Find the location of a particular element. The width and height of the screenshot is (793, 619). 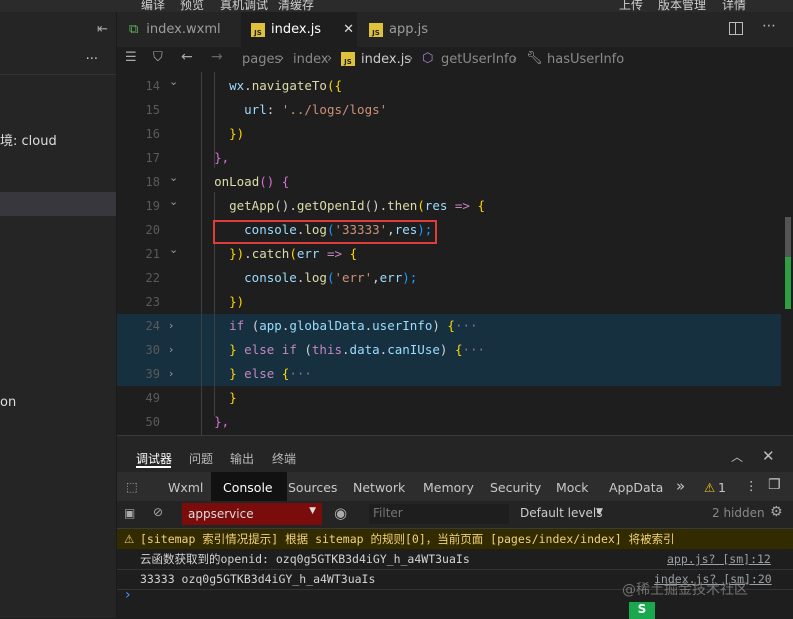

method-icon: ⬡ is located at coordinates (428, 58).